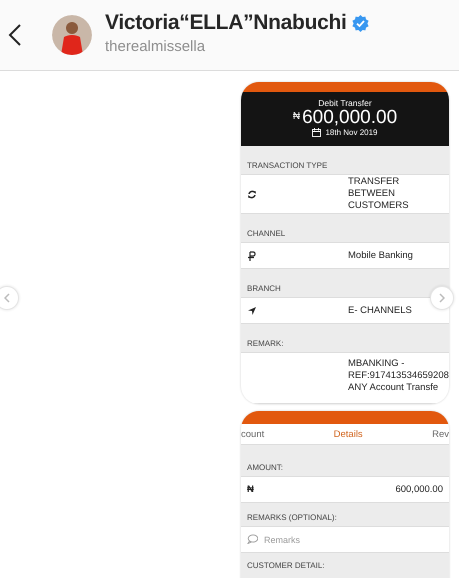 This screenshot has width=459, height=578. Describe the element at coordinates (419, 489) in the screenshot. I see `amount-value: 600,000.00` at that location.